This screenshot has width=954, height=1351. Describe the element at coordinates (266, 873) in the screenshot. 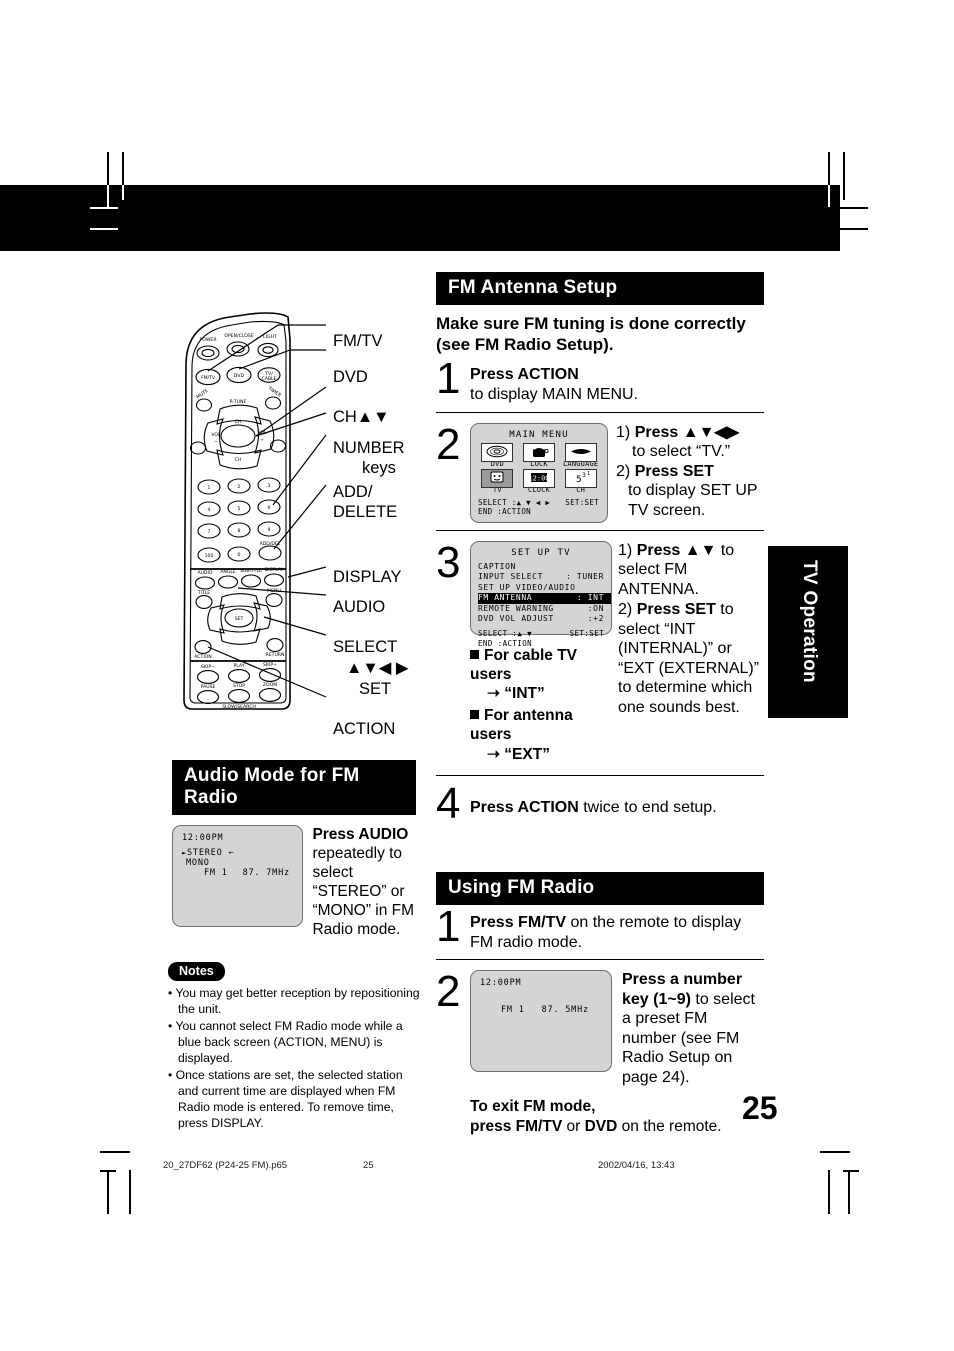

I see `osd-frequency: 87. 7MHz` at that location.